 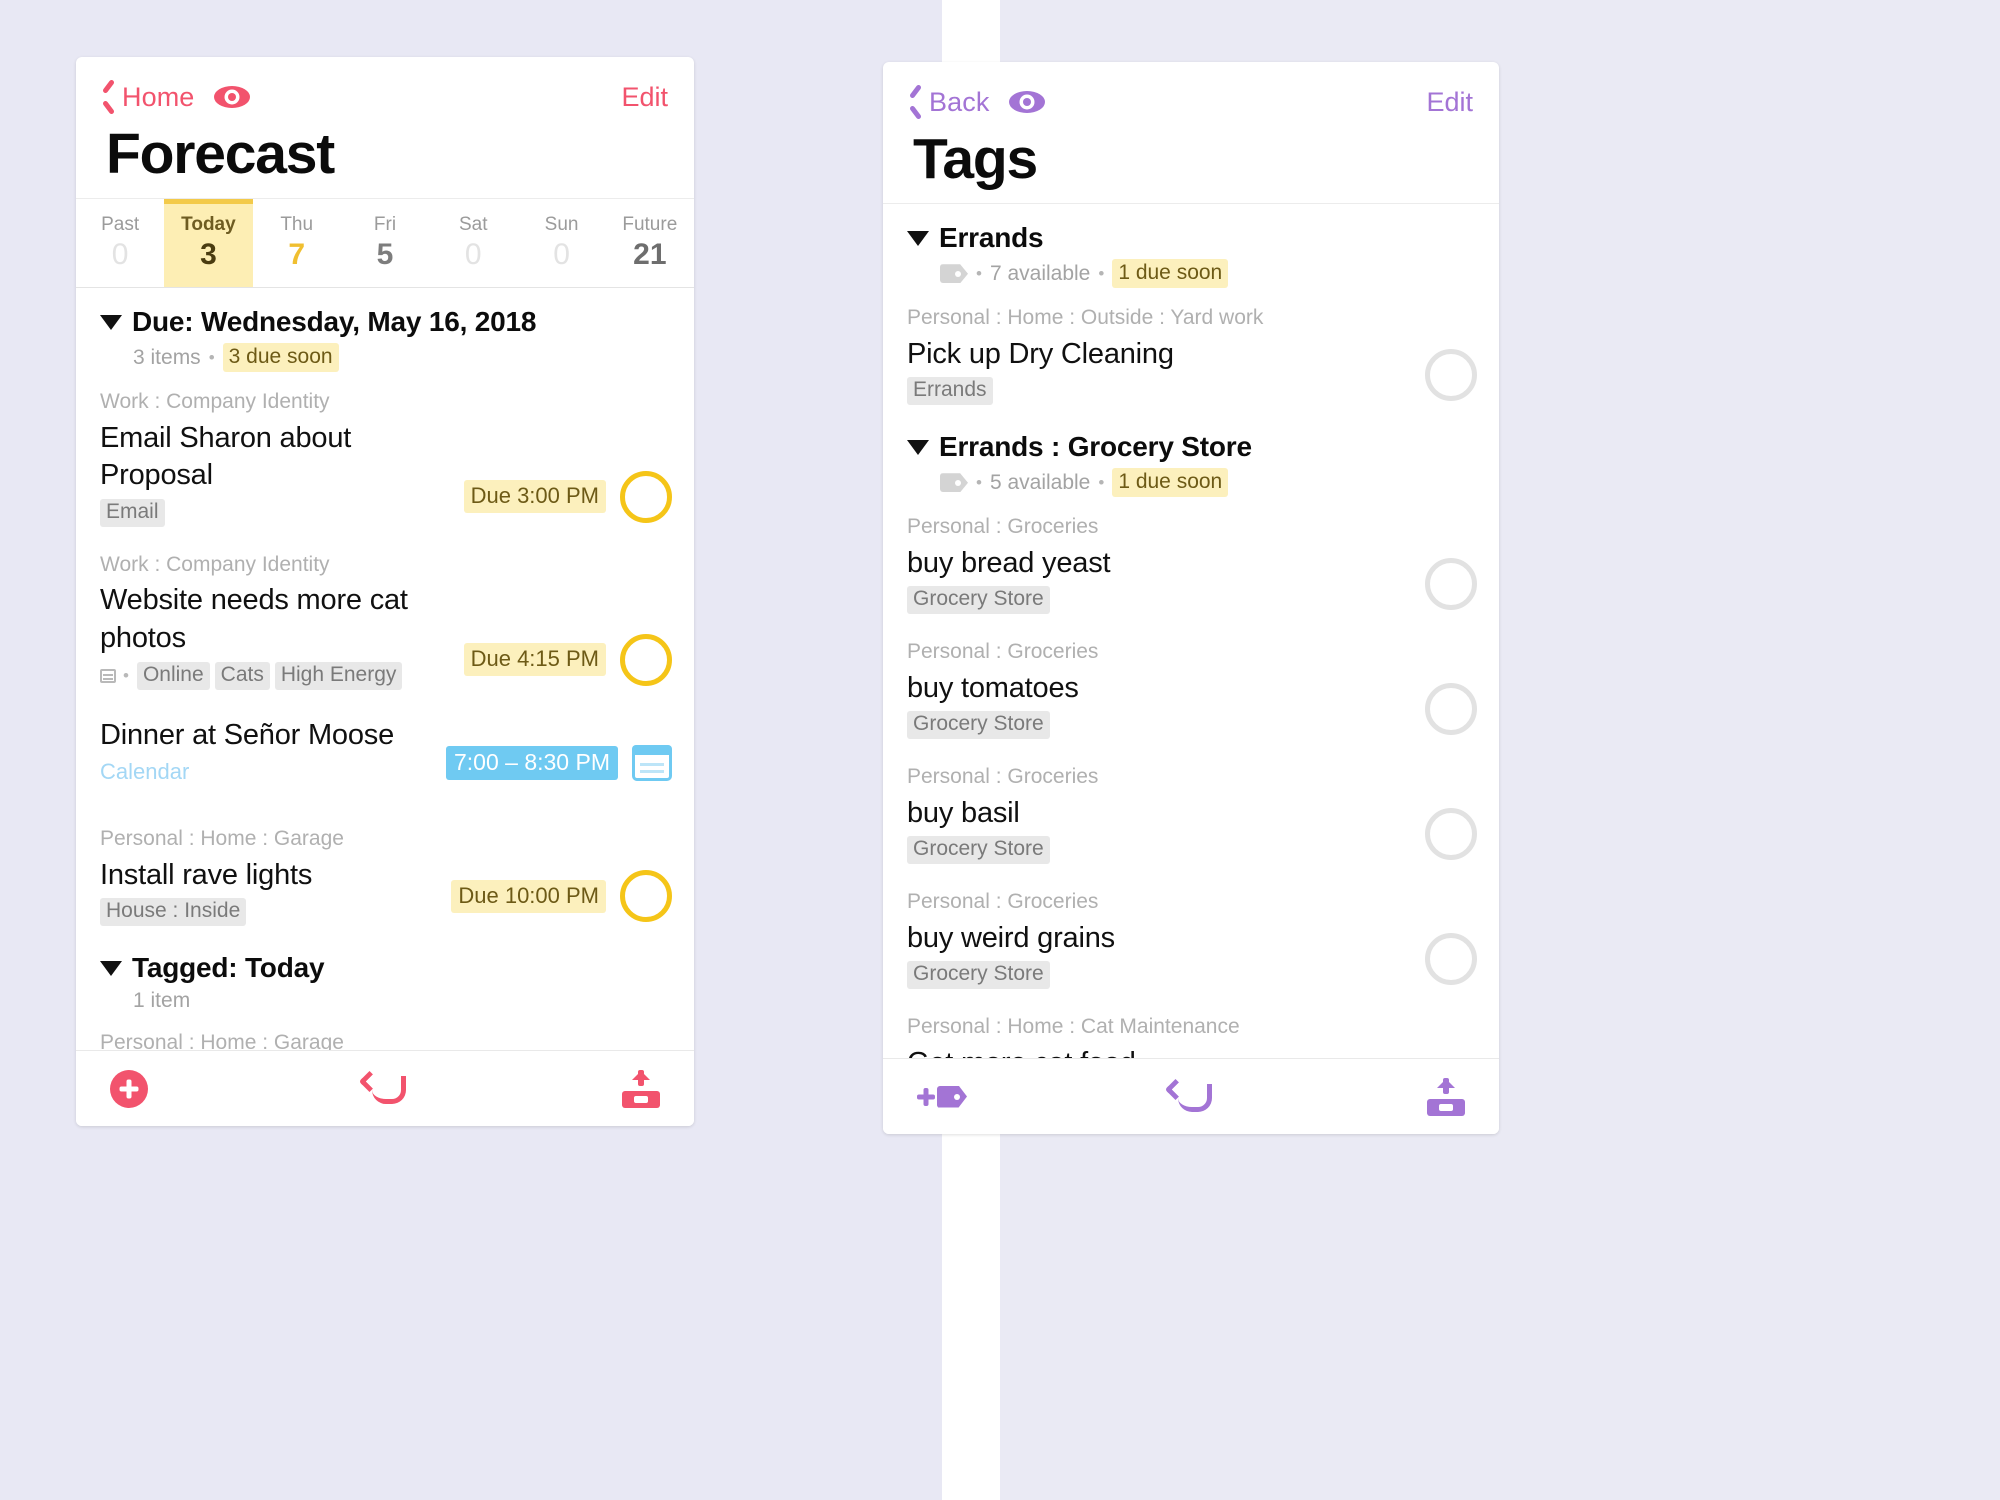 I want to click on forecast-col-sun: Sun 0, so click(x=561, y=243).